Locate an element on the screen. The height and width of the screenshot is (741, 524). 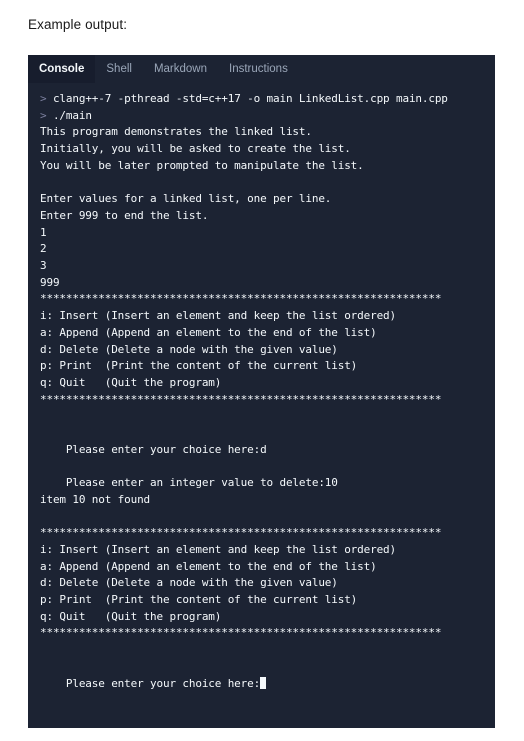
page-title: Example output: is located at coordinates (78, 24).